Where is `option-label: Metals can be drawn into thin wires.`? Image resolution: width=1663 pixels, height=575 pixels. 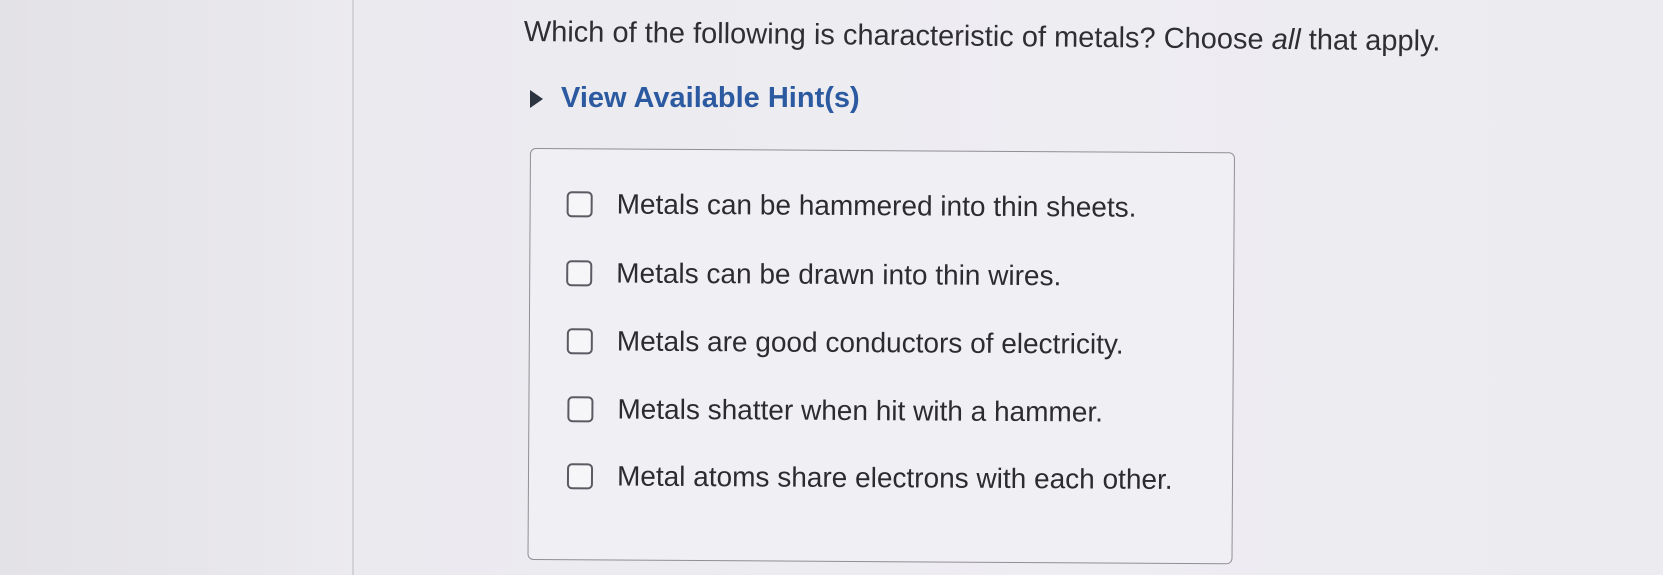 option-label: Metals can be drawn into thin wires. is located at coordinates (839, 274).